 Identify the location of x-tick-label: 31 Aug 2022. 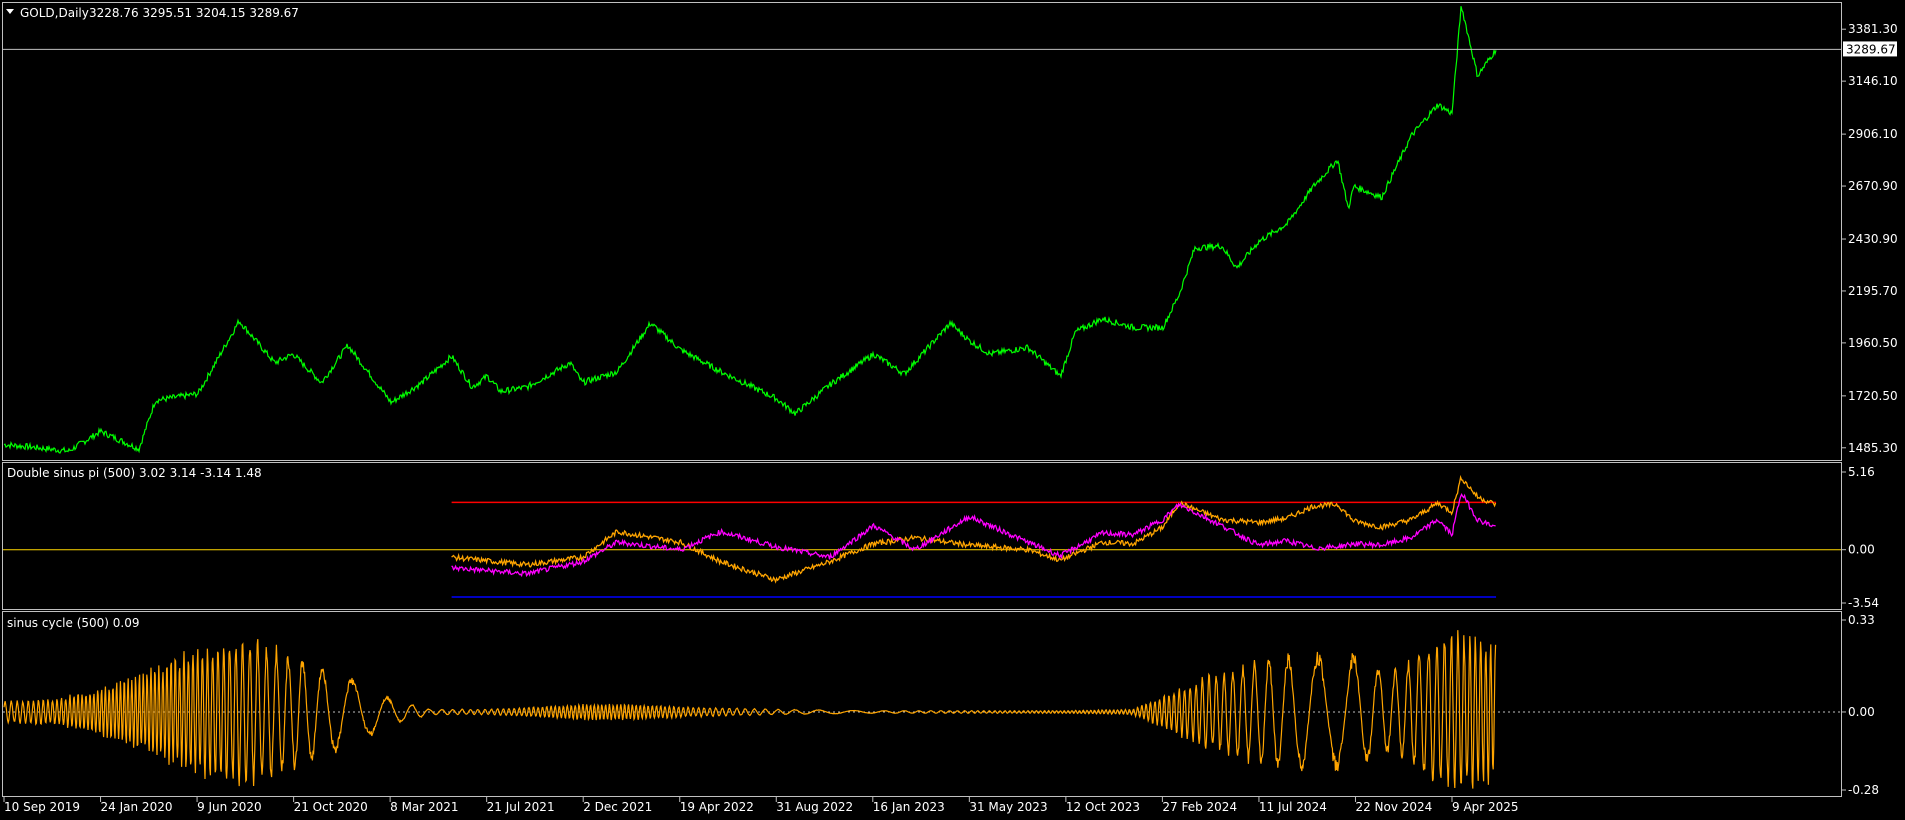
(814, 807).